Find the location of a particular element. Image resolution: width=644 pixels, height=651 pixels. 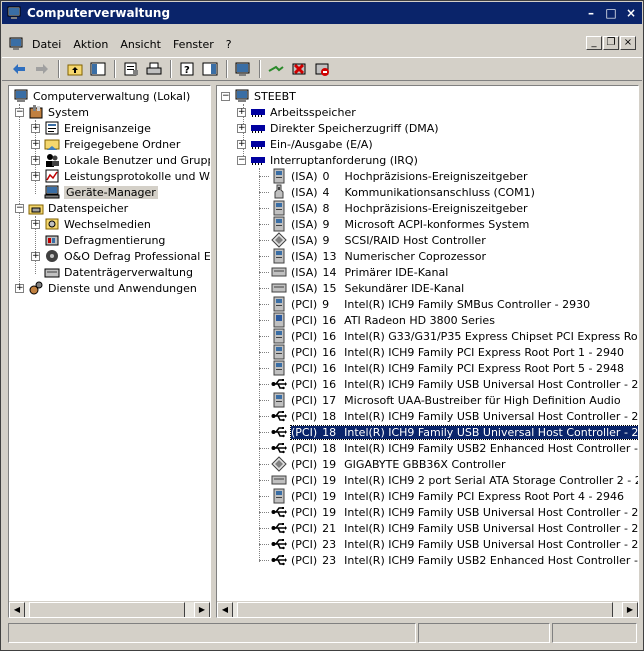

tree-item-disk-management: Datenträgerverwaltung is located at coordinates (118, 272).